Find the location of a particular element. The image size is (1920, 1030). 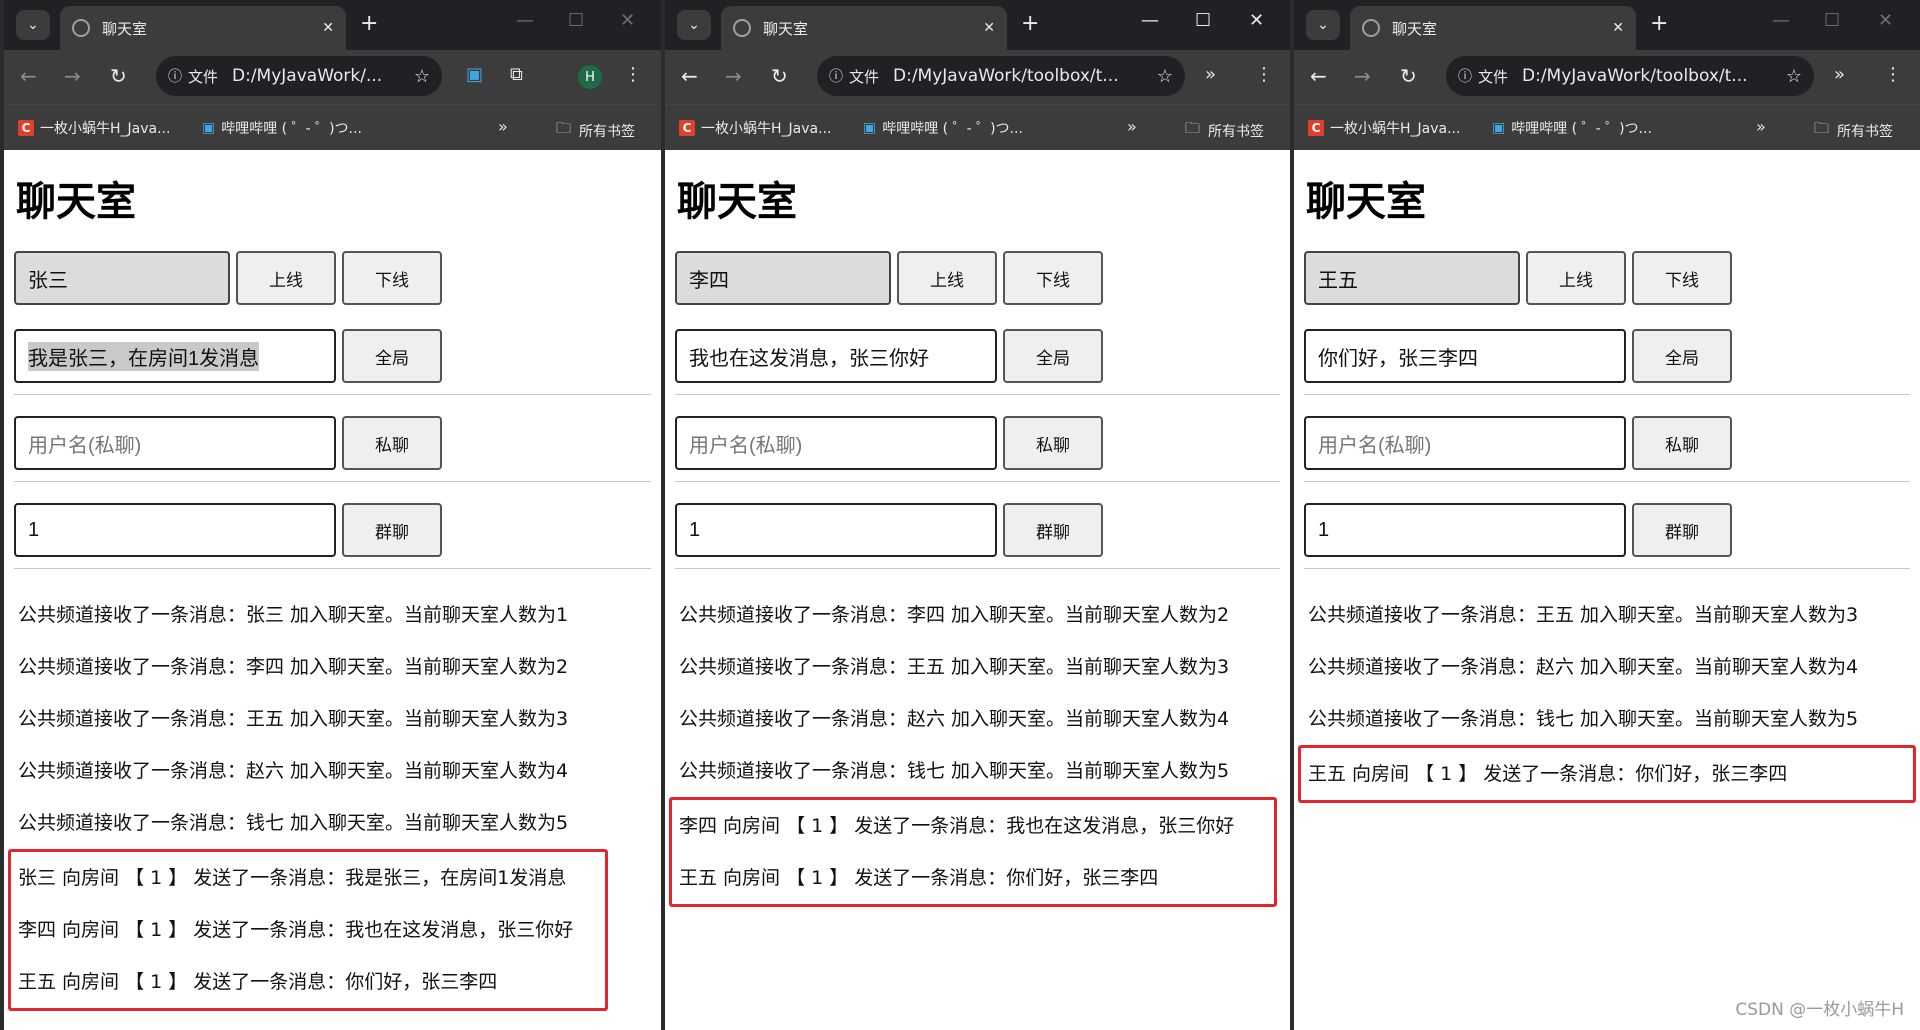

list-item: 公共频道接收了一条消息：钱七 加入聊天室。当前聊天室人数为5 is located at coordinates (954, 771).